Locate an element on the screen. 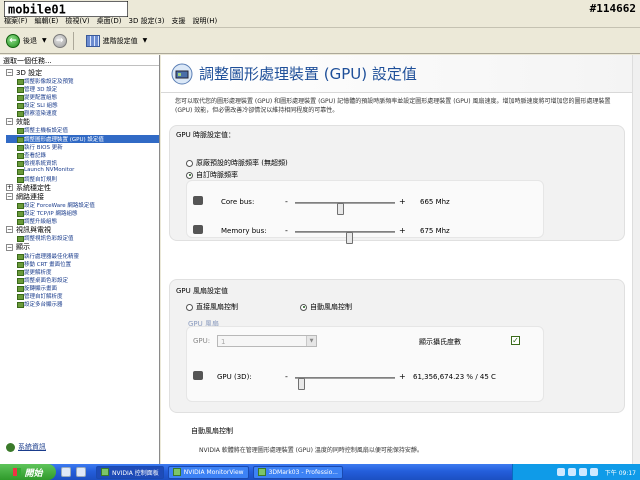 The height and width of the screenshot is (480, 640). menu-item: 3D 設定(3) is located at coordinates (147, 21).